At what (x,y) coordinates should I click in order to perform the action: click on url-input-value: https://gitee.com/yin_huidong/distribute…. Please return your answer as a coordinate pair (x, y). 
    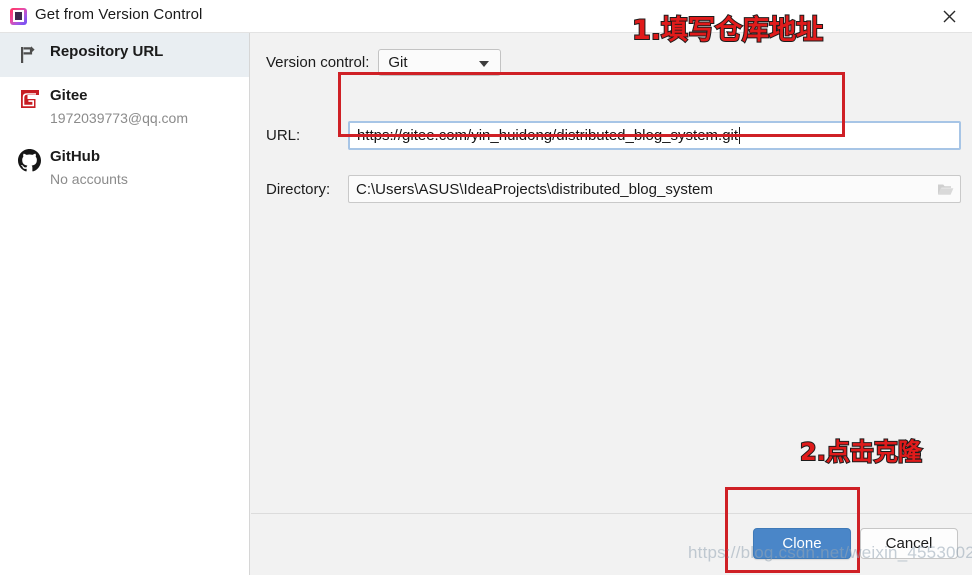
    Looking at the image, I should click on (548, 135).